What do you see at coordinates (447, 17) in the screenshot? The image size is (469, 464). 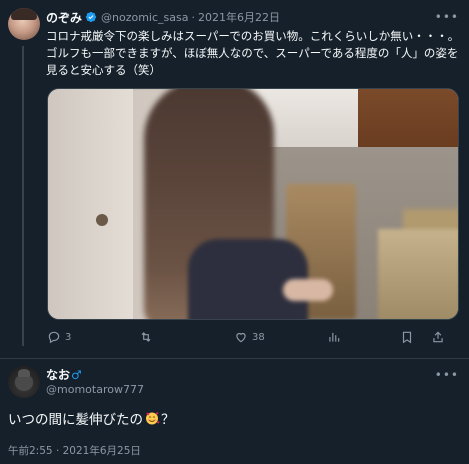 I see `more-dots-icon: •••` at bounding box center [447, 17].